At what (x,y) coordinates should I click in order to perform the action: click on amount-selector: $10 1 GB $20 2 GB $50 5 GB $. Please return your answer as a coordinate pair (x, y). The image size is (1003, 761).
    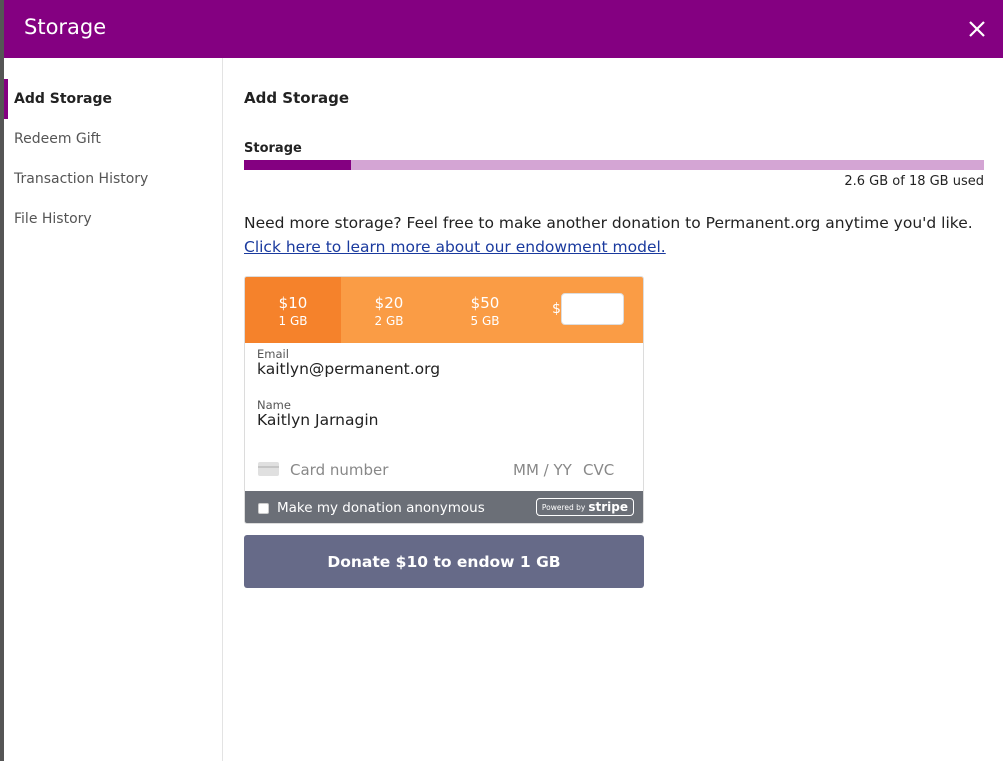
    Looking at the image, I should click on (444, 310).